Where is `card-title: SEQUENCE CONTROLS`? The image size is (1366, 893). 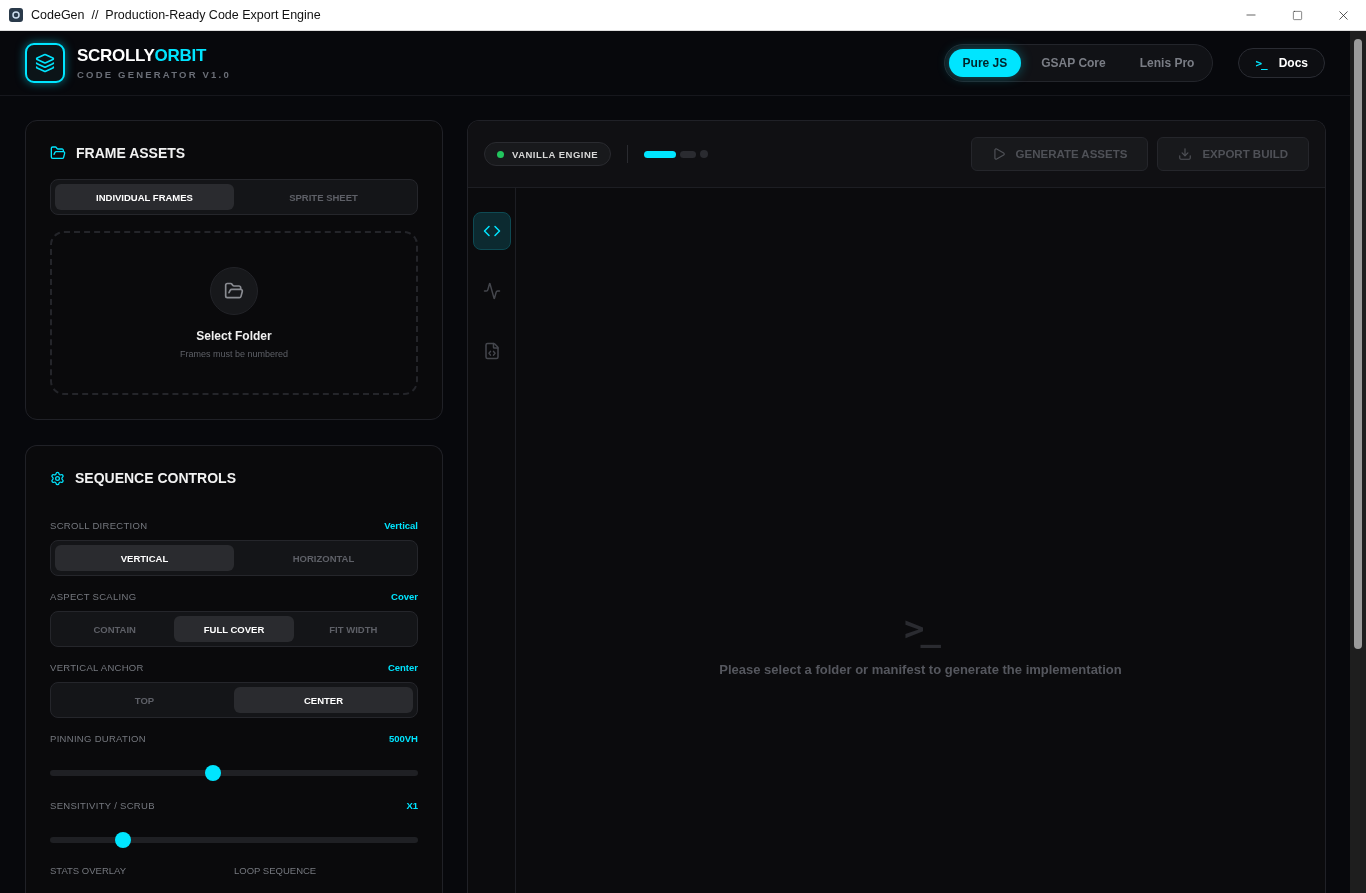
card-title: SEQUENCE CONTROLS is located at coordinates (155, 478).